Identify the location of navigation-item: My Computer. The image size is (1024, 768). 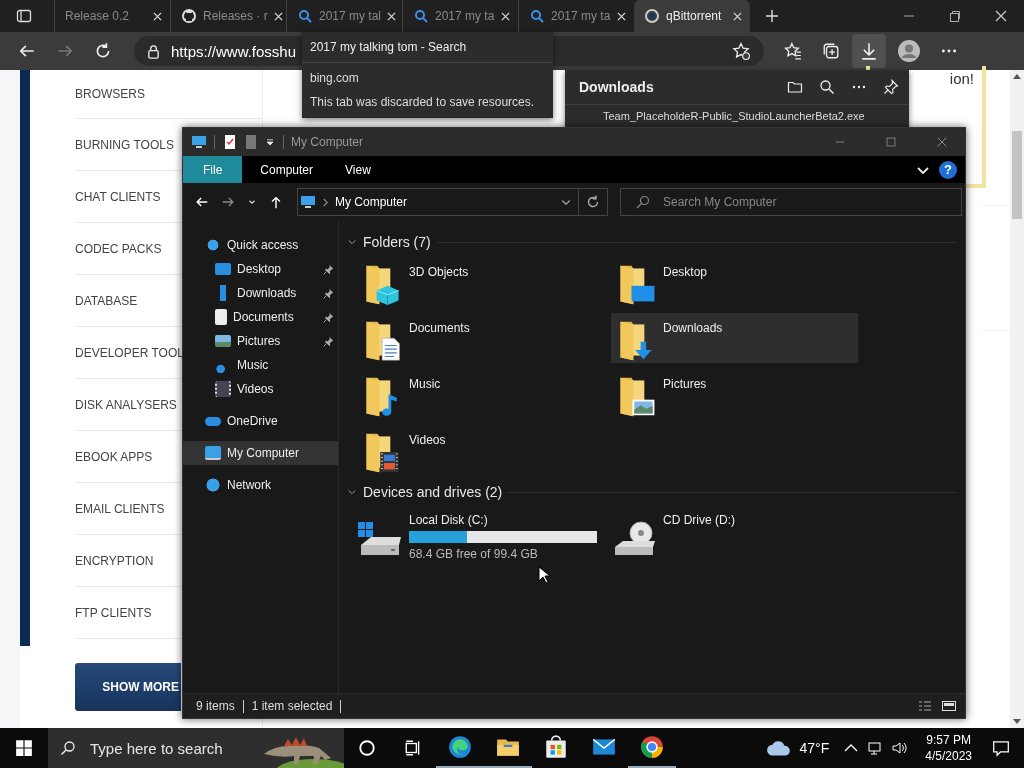
(260, 453).